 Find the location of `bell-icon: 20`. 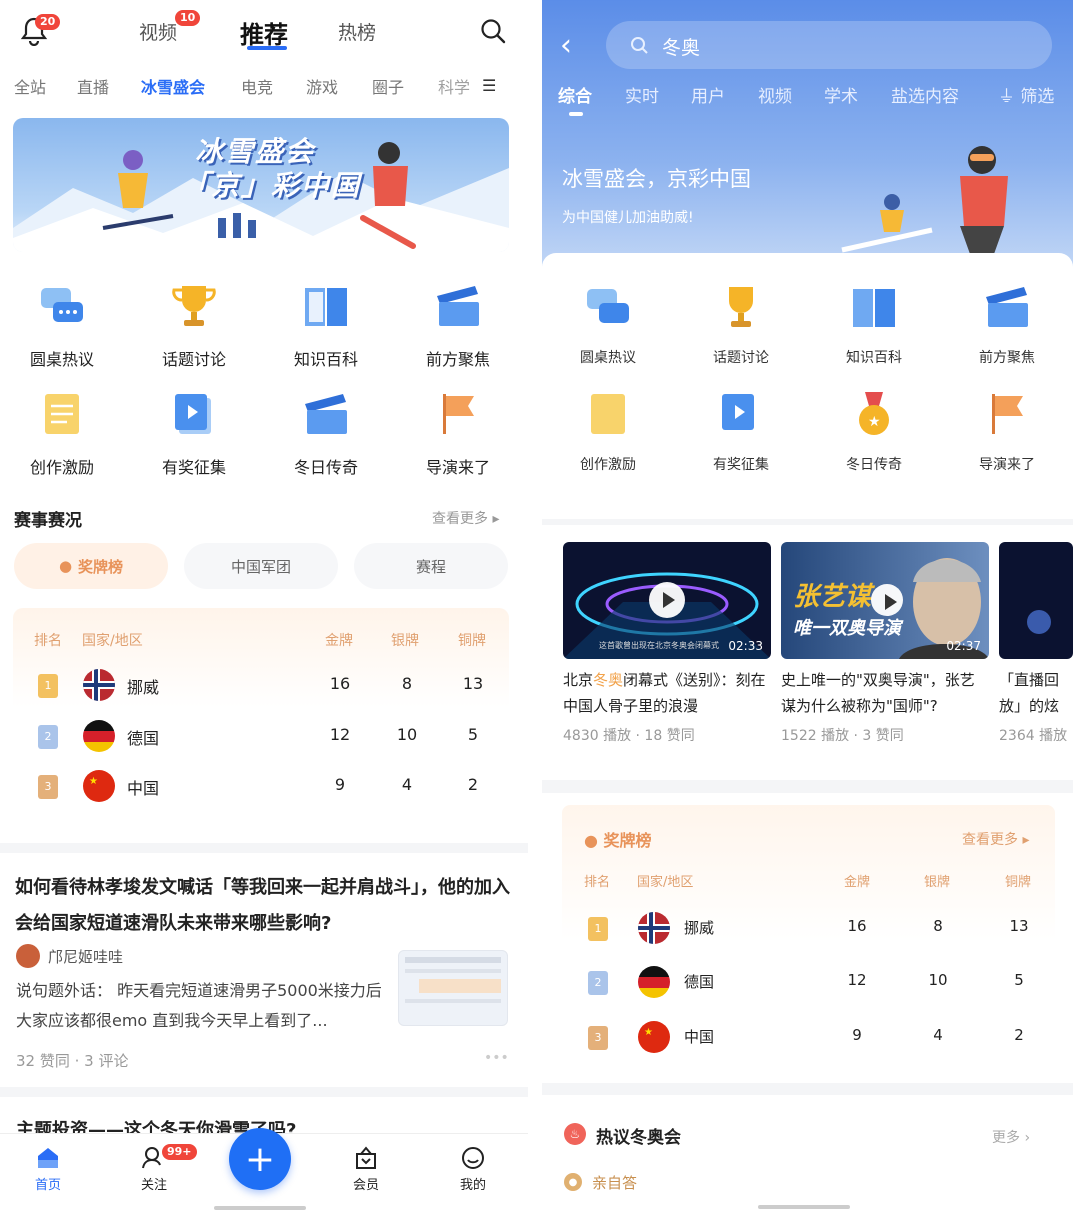

bell-icon: 20 is located at coordinates (40, 30).